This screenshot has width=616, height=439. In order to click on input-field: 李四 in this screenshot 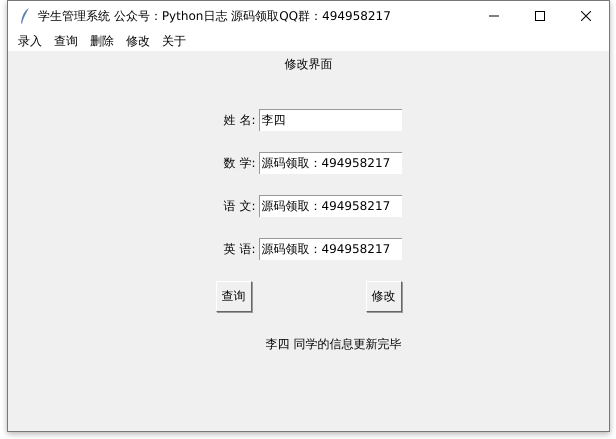, I will do `click(330, 120)`.